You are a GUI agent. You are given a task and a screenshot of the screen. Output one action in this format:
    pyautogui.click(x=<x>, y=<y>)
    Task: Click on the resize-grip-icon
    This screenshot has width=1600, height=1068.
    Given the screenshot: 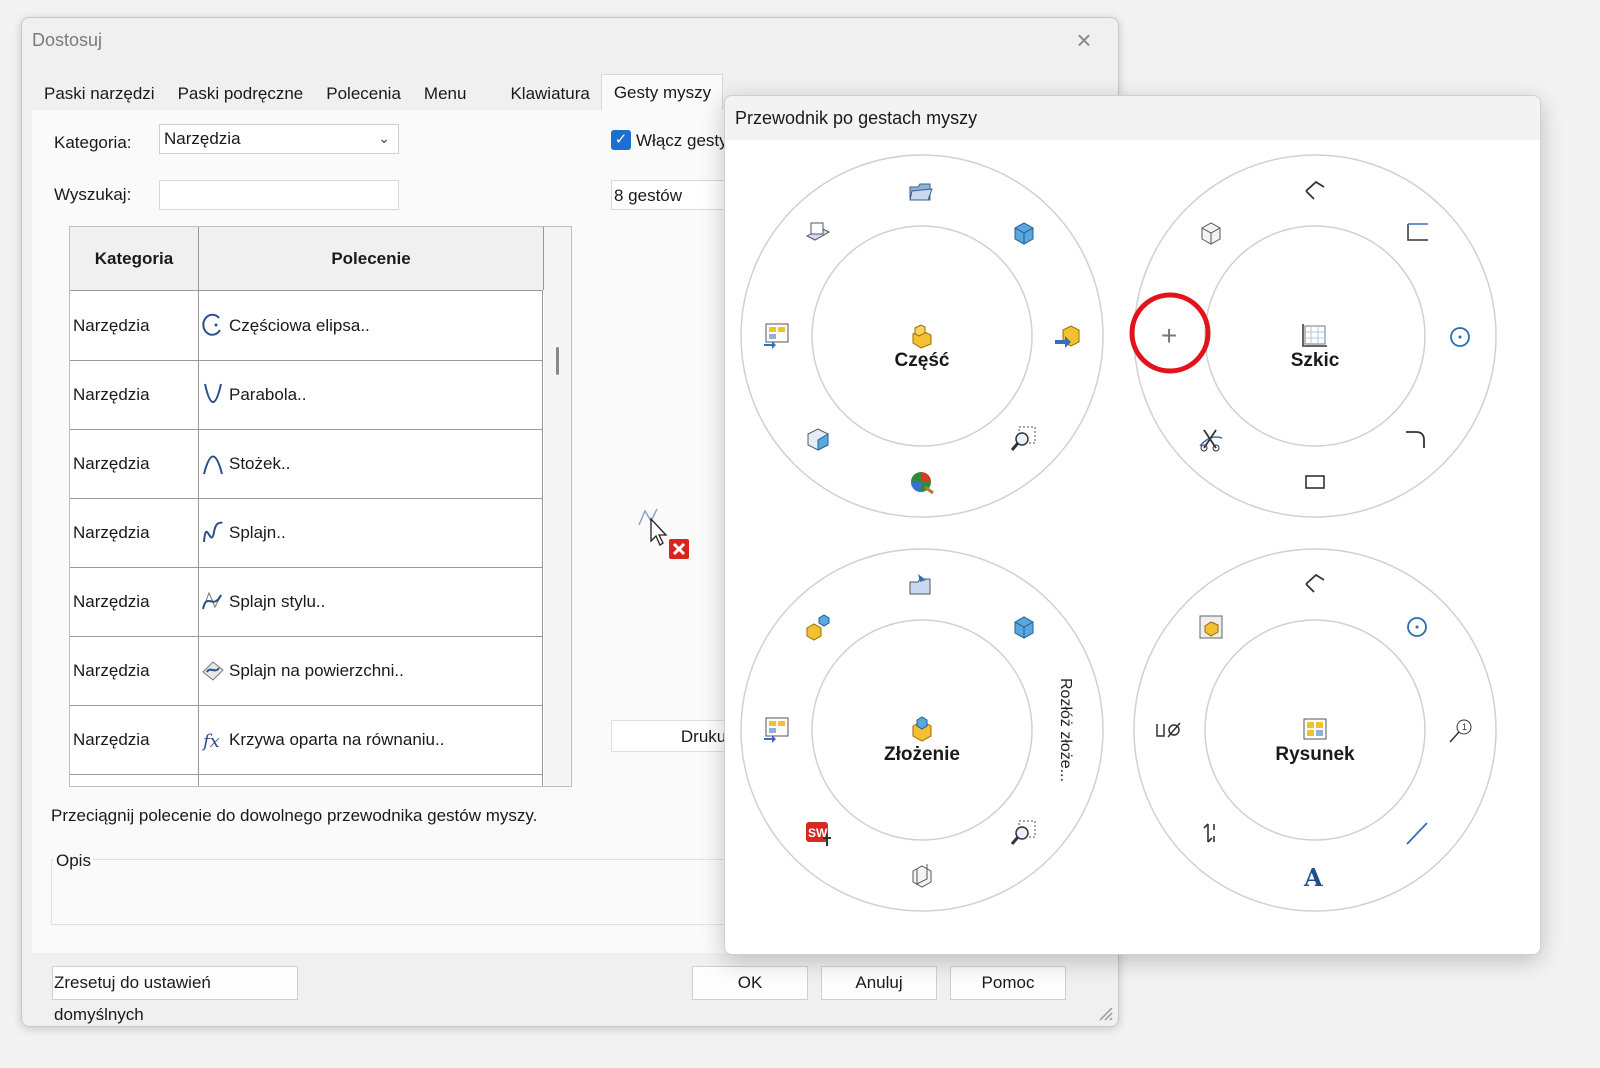 What is the action you would take?
    pyautogui.click(x=1105, y=1013)
    